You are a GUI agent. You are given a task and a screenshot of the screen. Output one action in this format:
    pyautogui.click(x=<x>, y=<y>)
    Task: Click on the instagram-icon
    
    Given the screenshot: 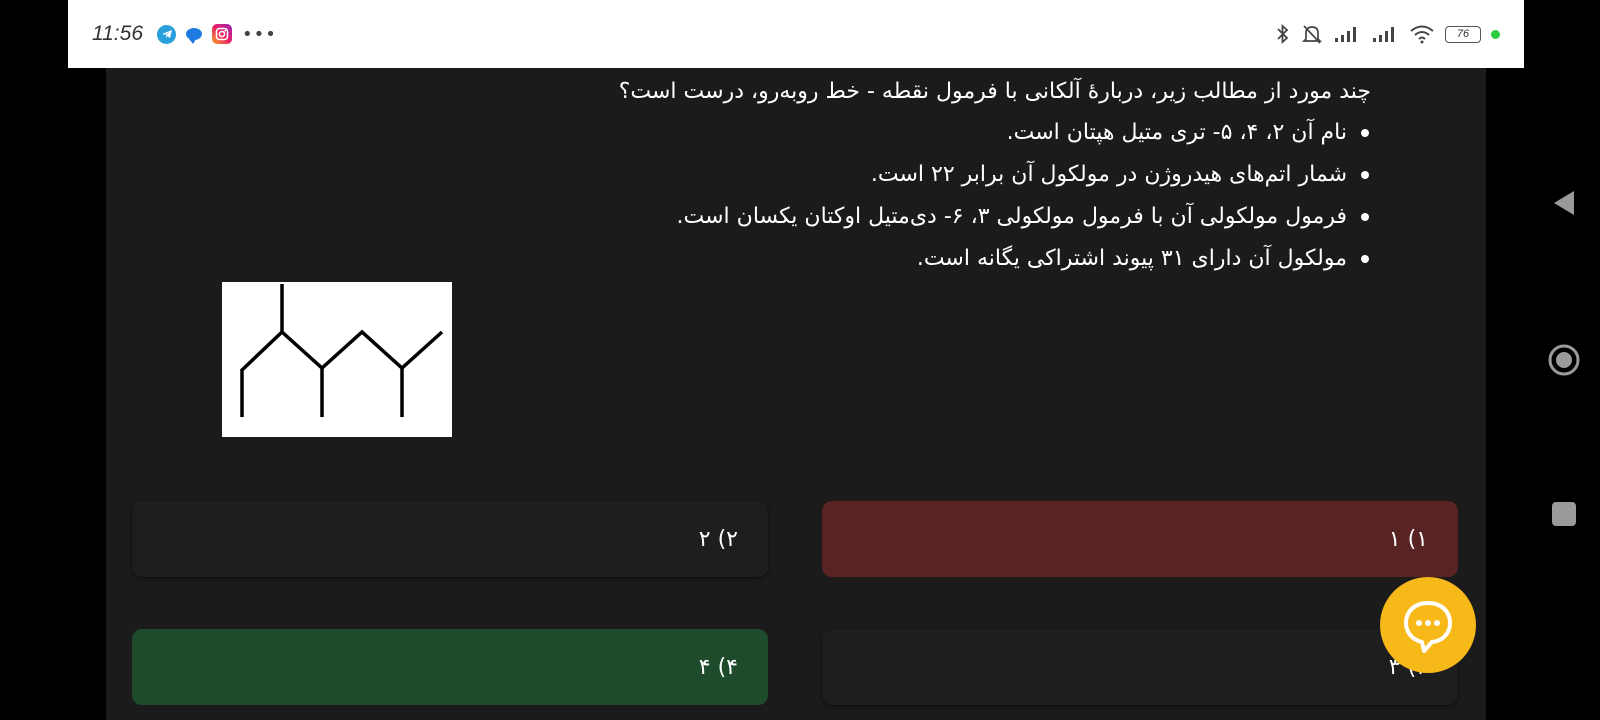 What is the action you would take?
    pyautogui.click(x=222, y=34)
    